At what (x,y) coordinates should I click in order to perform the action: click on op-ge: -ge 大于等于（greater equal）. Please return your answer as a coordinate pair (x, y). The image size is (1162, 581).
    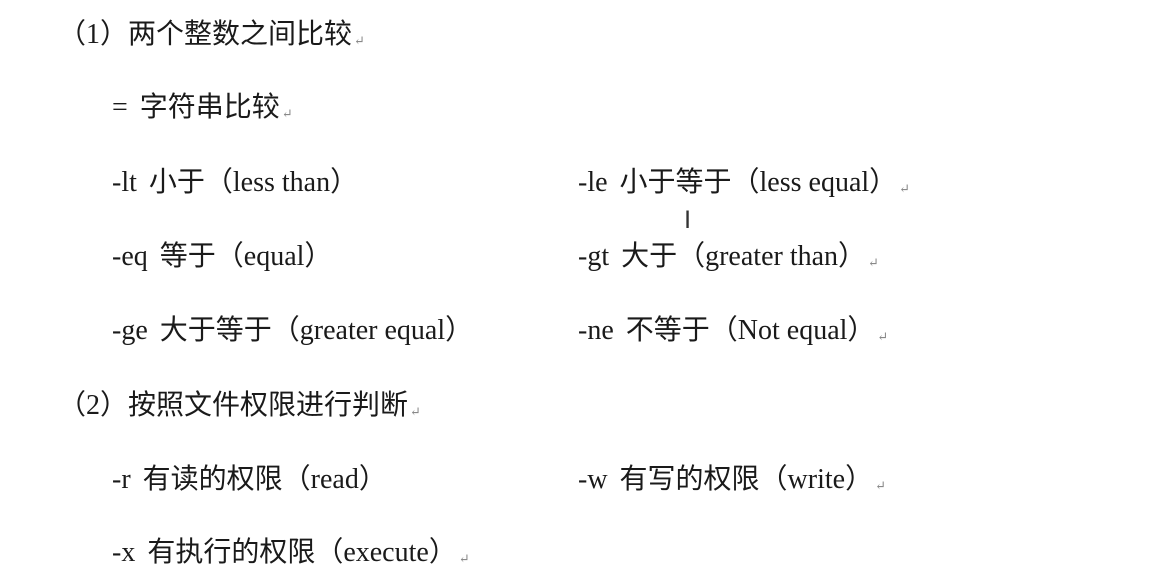
    Looking at the image, I should click on (292, 331).